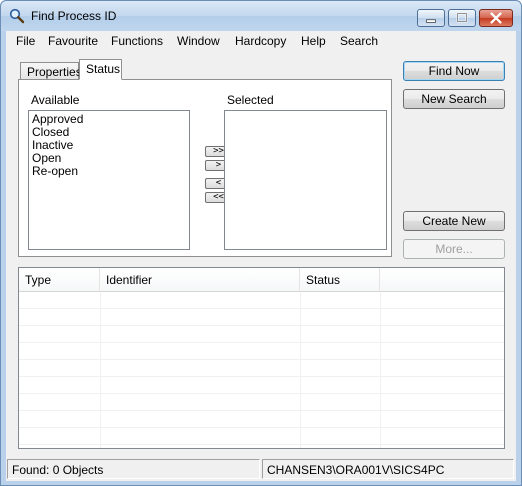  I want to click on available-listbox: Approved Closed Inactive Open Re-open, so click(109, 180).